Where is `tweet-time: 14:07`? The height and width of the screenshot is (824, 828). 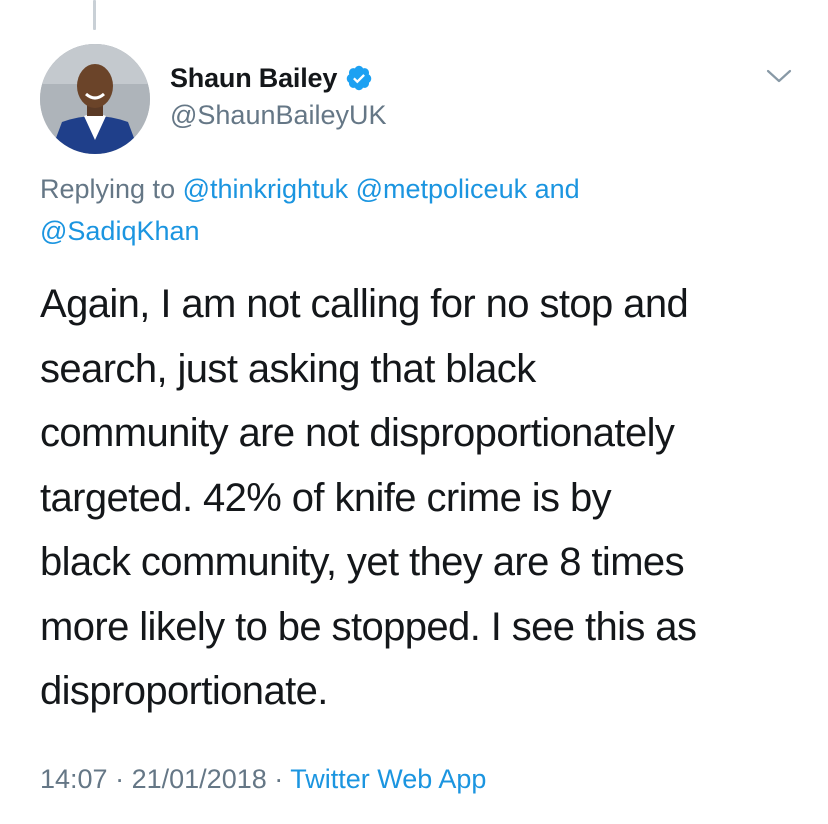
tweet-time: 14:07 is located at coordinates (74, 779).